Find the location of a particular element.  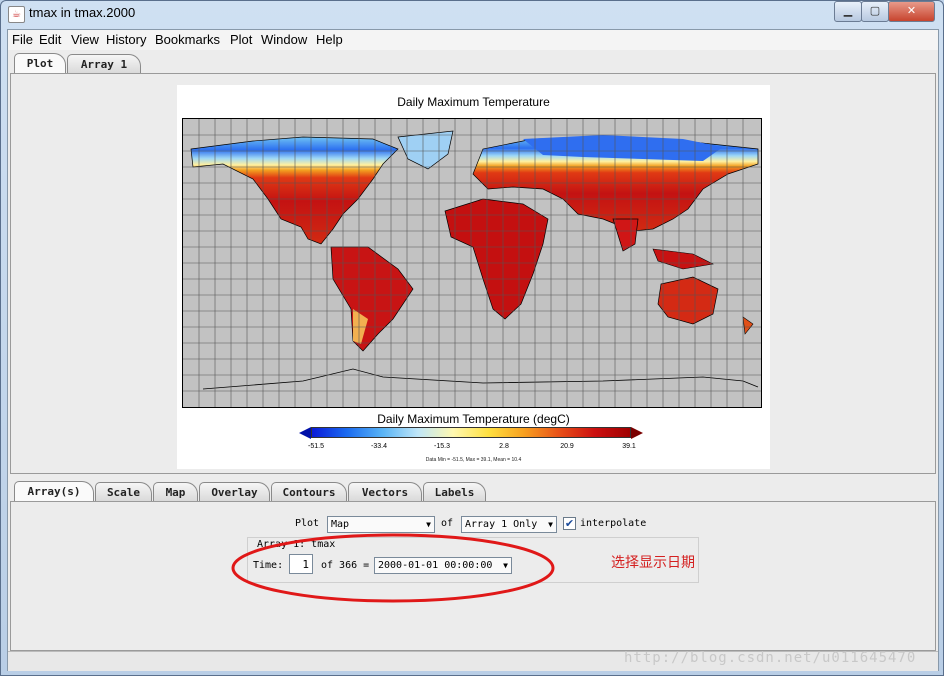

menu-view: View is located at coordinates (85, 39).